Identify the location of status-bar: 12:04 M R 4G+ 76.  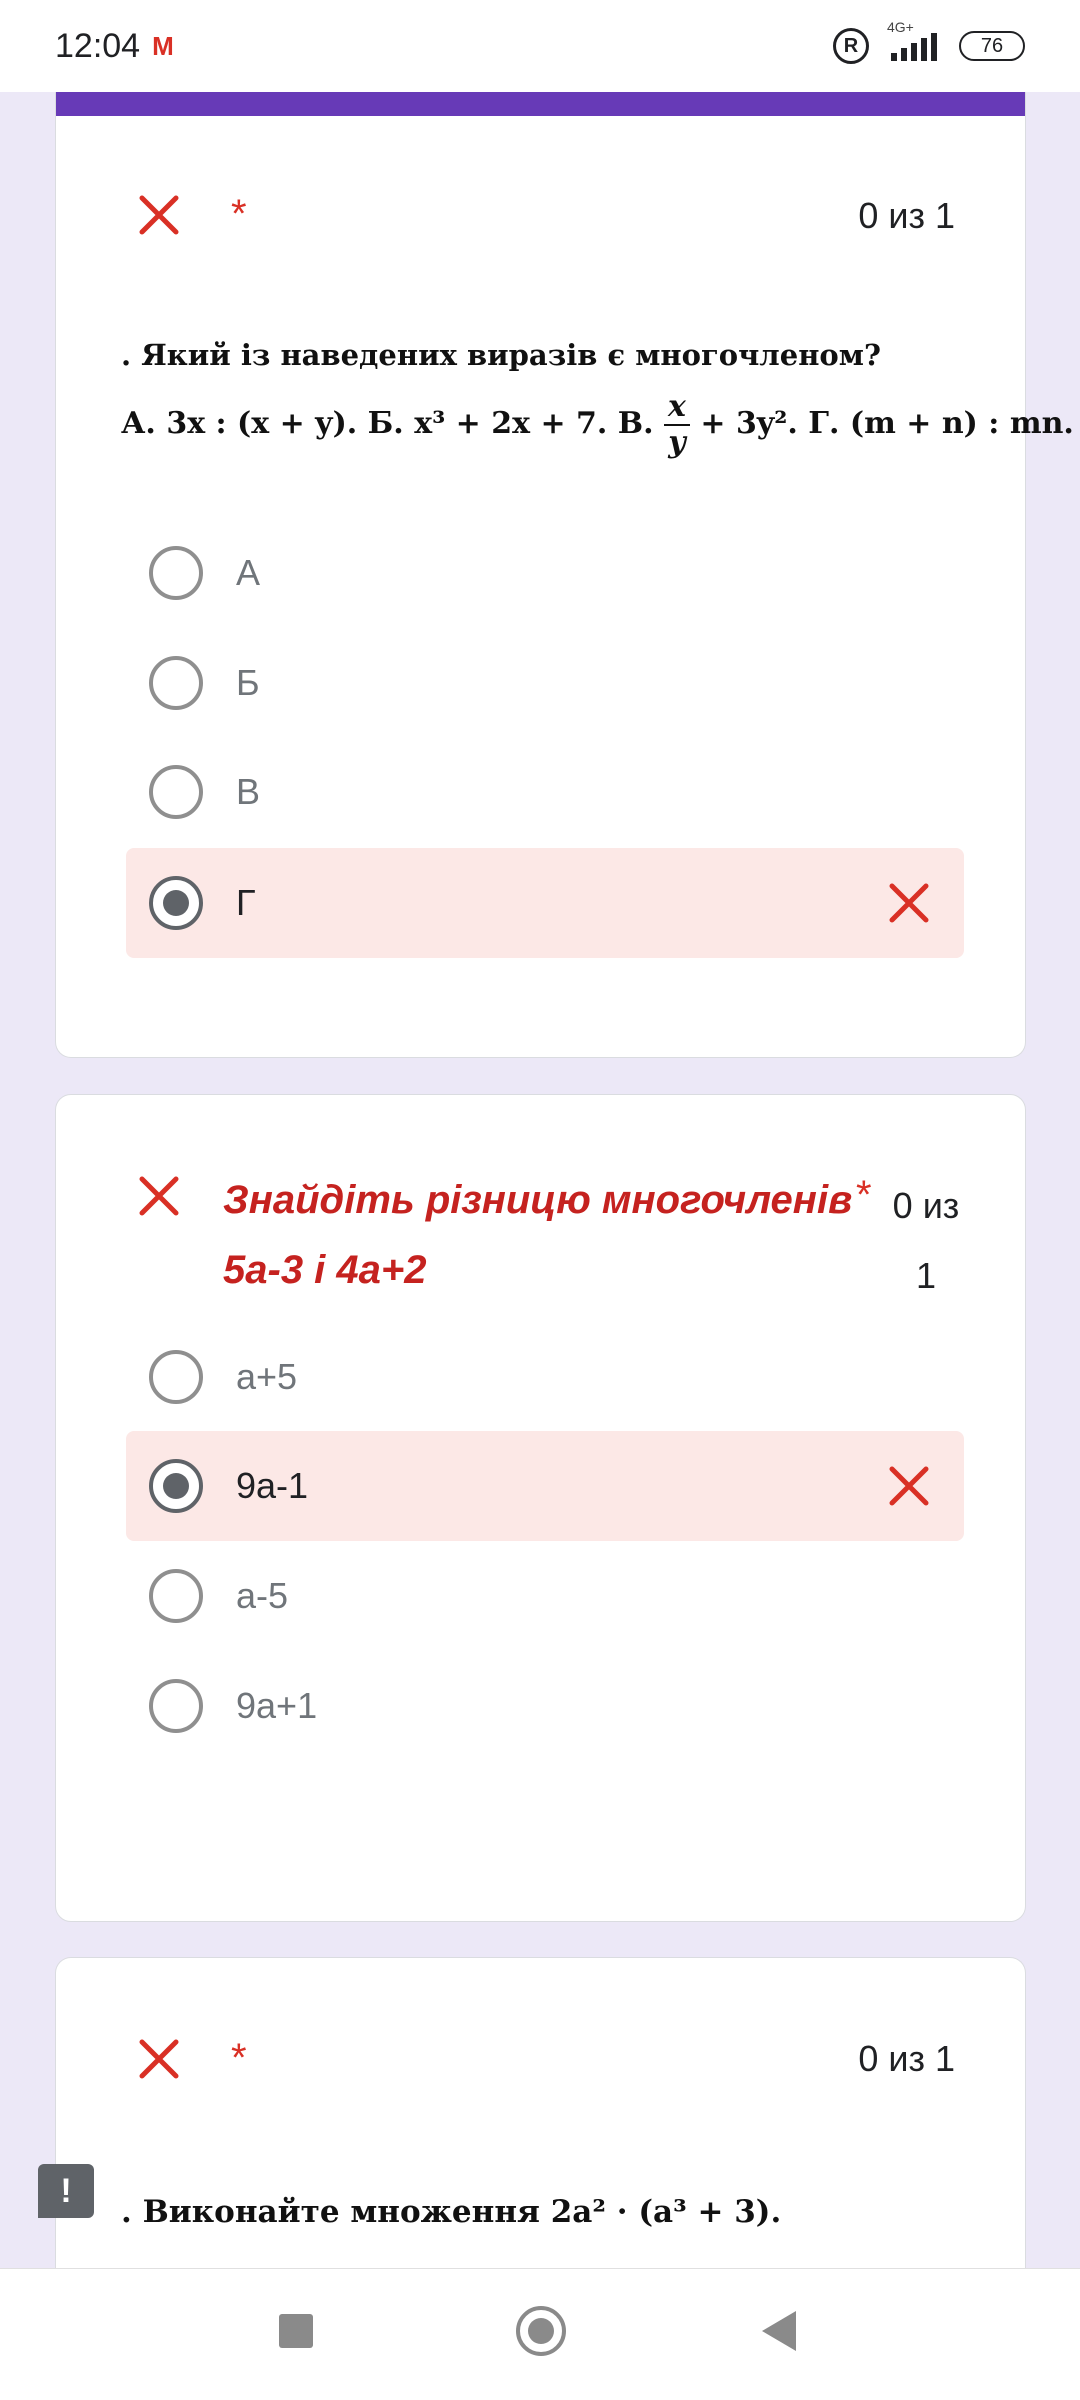
(540, 46).